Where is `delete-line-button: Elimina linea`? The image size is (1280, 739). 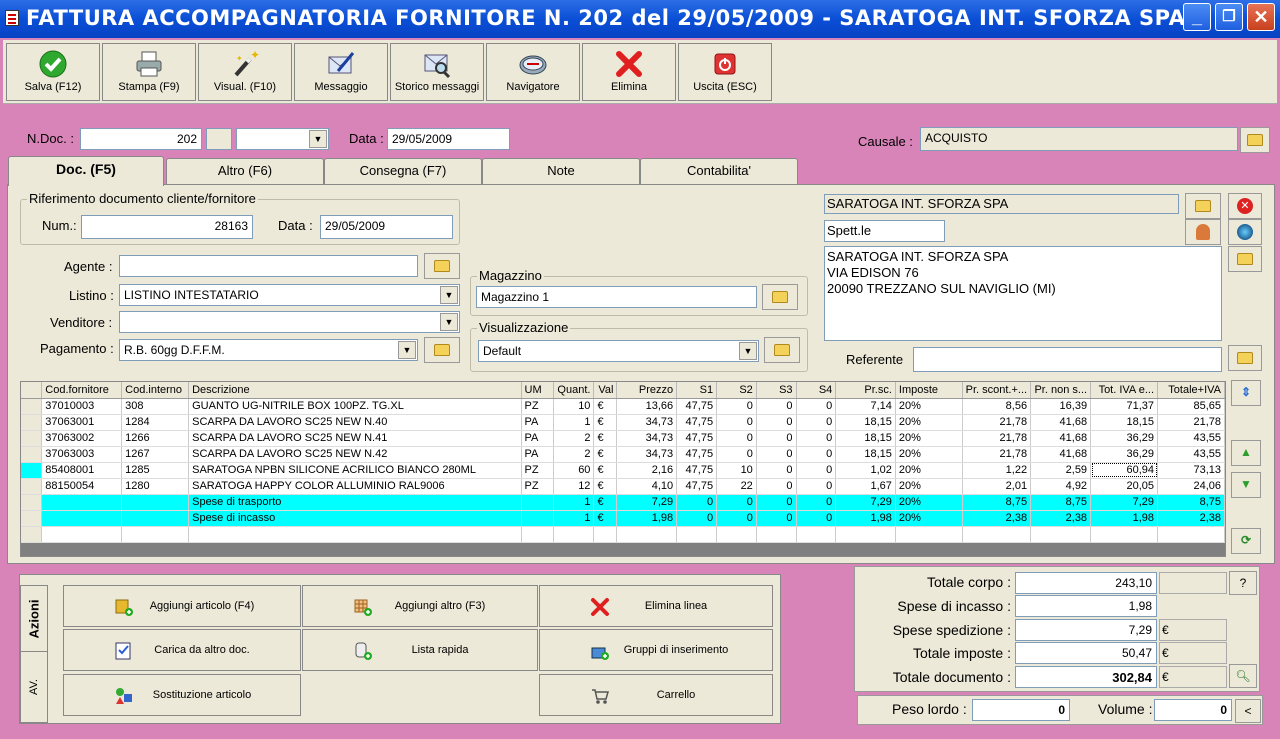
delete-line-button: Elimina linea is located at coordinates (656, 606).